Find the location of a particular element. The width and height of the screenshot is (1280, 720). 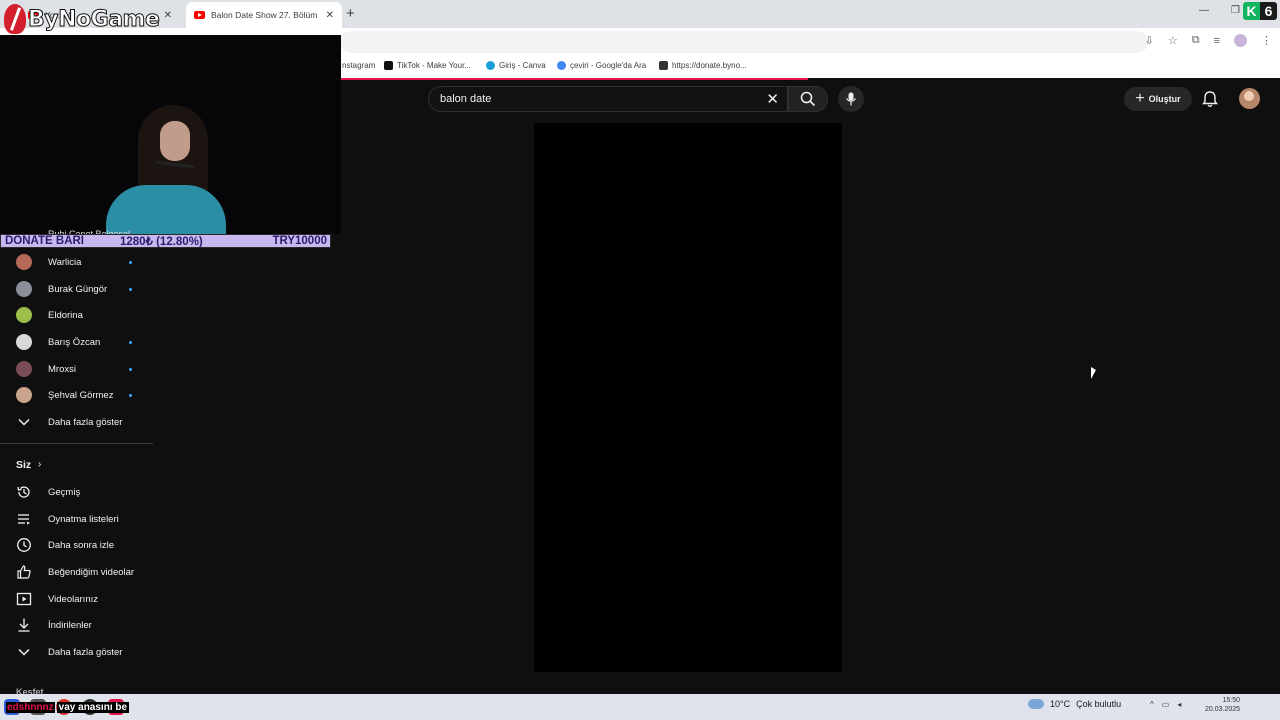

donate-progress: 1280₺ (12.80%) is located at coordinates (161, 242).